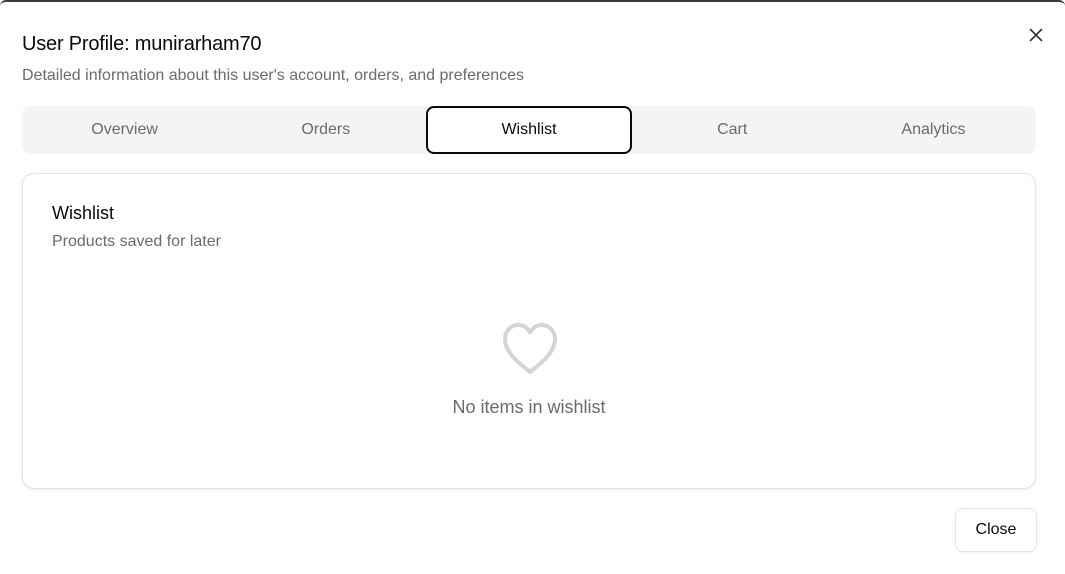 The image size is (1065, 574). What do you see at coordinates (142, 44) in the screenshot?
I see `dialog-title: User Profile: munirarham70` at bounding box center [142, 44].